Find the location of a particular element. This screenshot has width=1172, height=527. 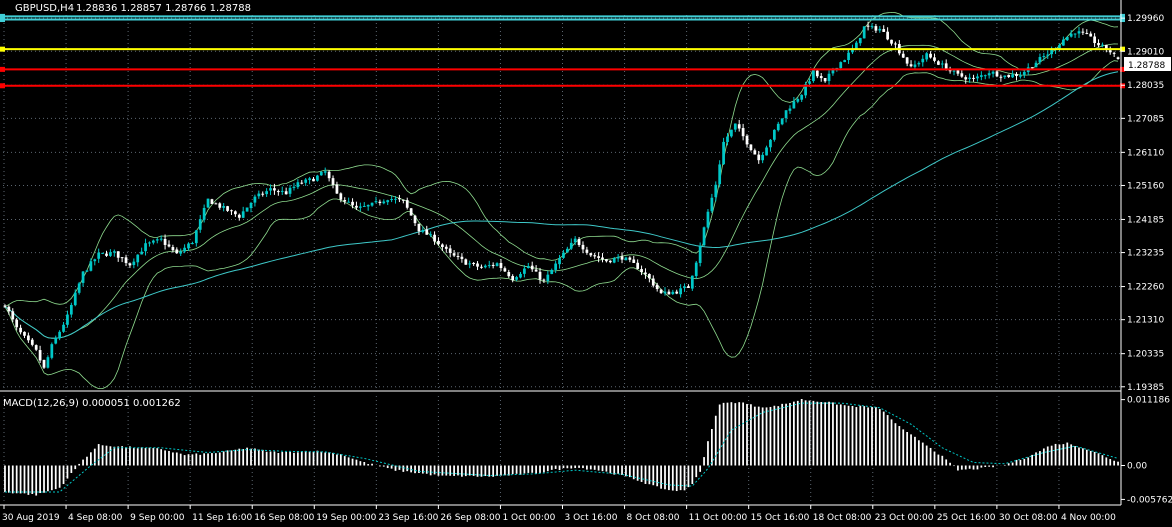

price-tick-label: 1.22260 is located at coordinates (1145, 288).